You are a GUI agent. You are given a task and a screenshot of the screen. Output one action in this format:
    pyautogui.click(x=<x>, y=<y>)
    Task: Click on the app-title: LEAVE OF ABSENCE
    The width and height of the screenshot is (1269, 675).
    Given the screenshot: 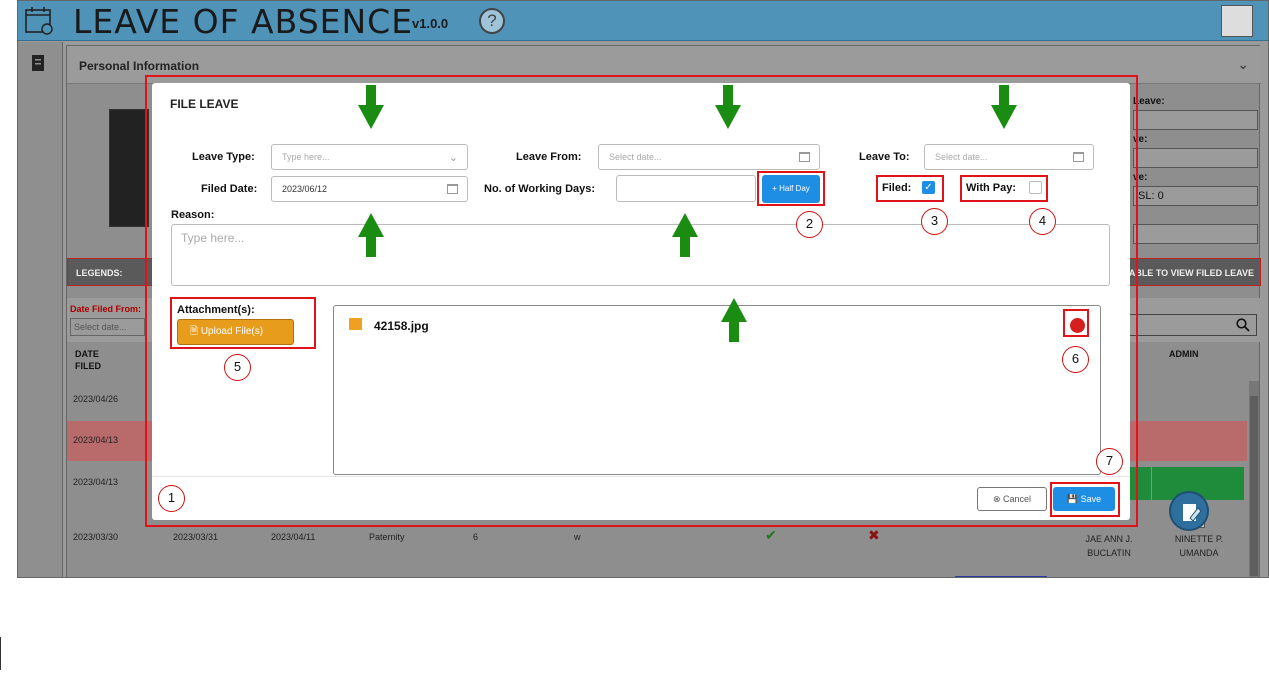 What is the action you would take?
    pyautogui.click(x=243, y=21)
    